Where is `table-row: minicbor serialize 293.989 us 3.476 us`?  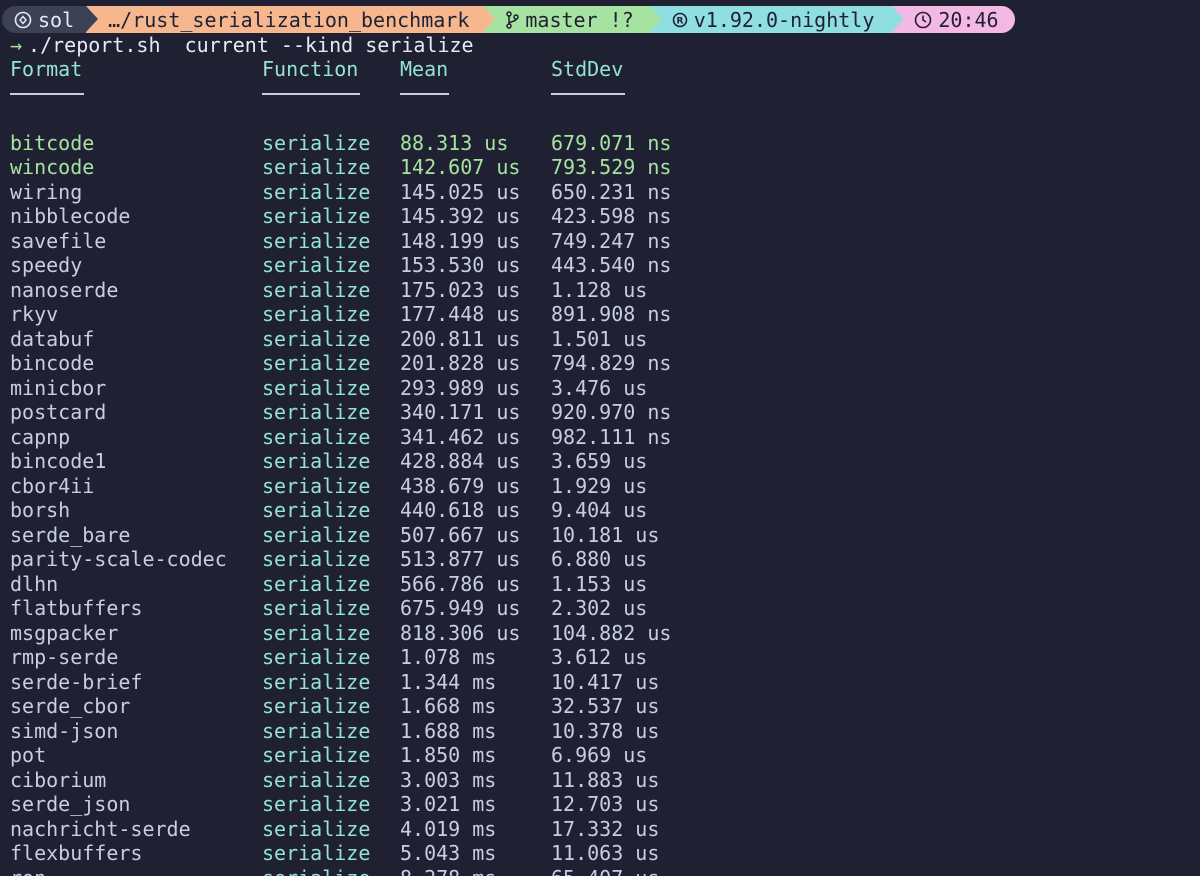
table-row: minicbor serialize 293.989 us 3.476 us is located at coordinates (328, 388).